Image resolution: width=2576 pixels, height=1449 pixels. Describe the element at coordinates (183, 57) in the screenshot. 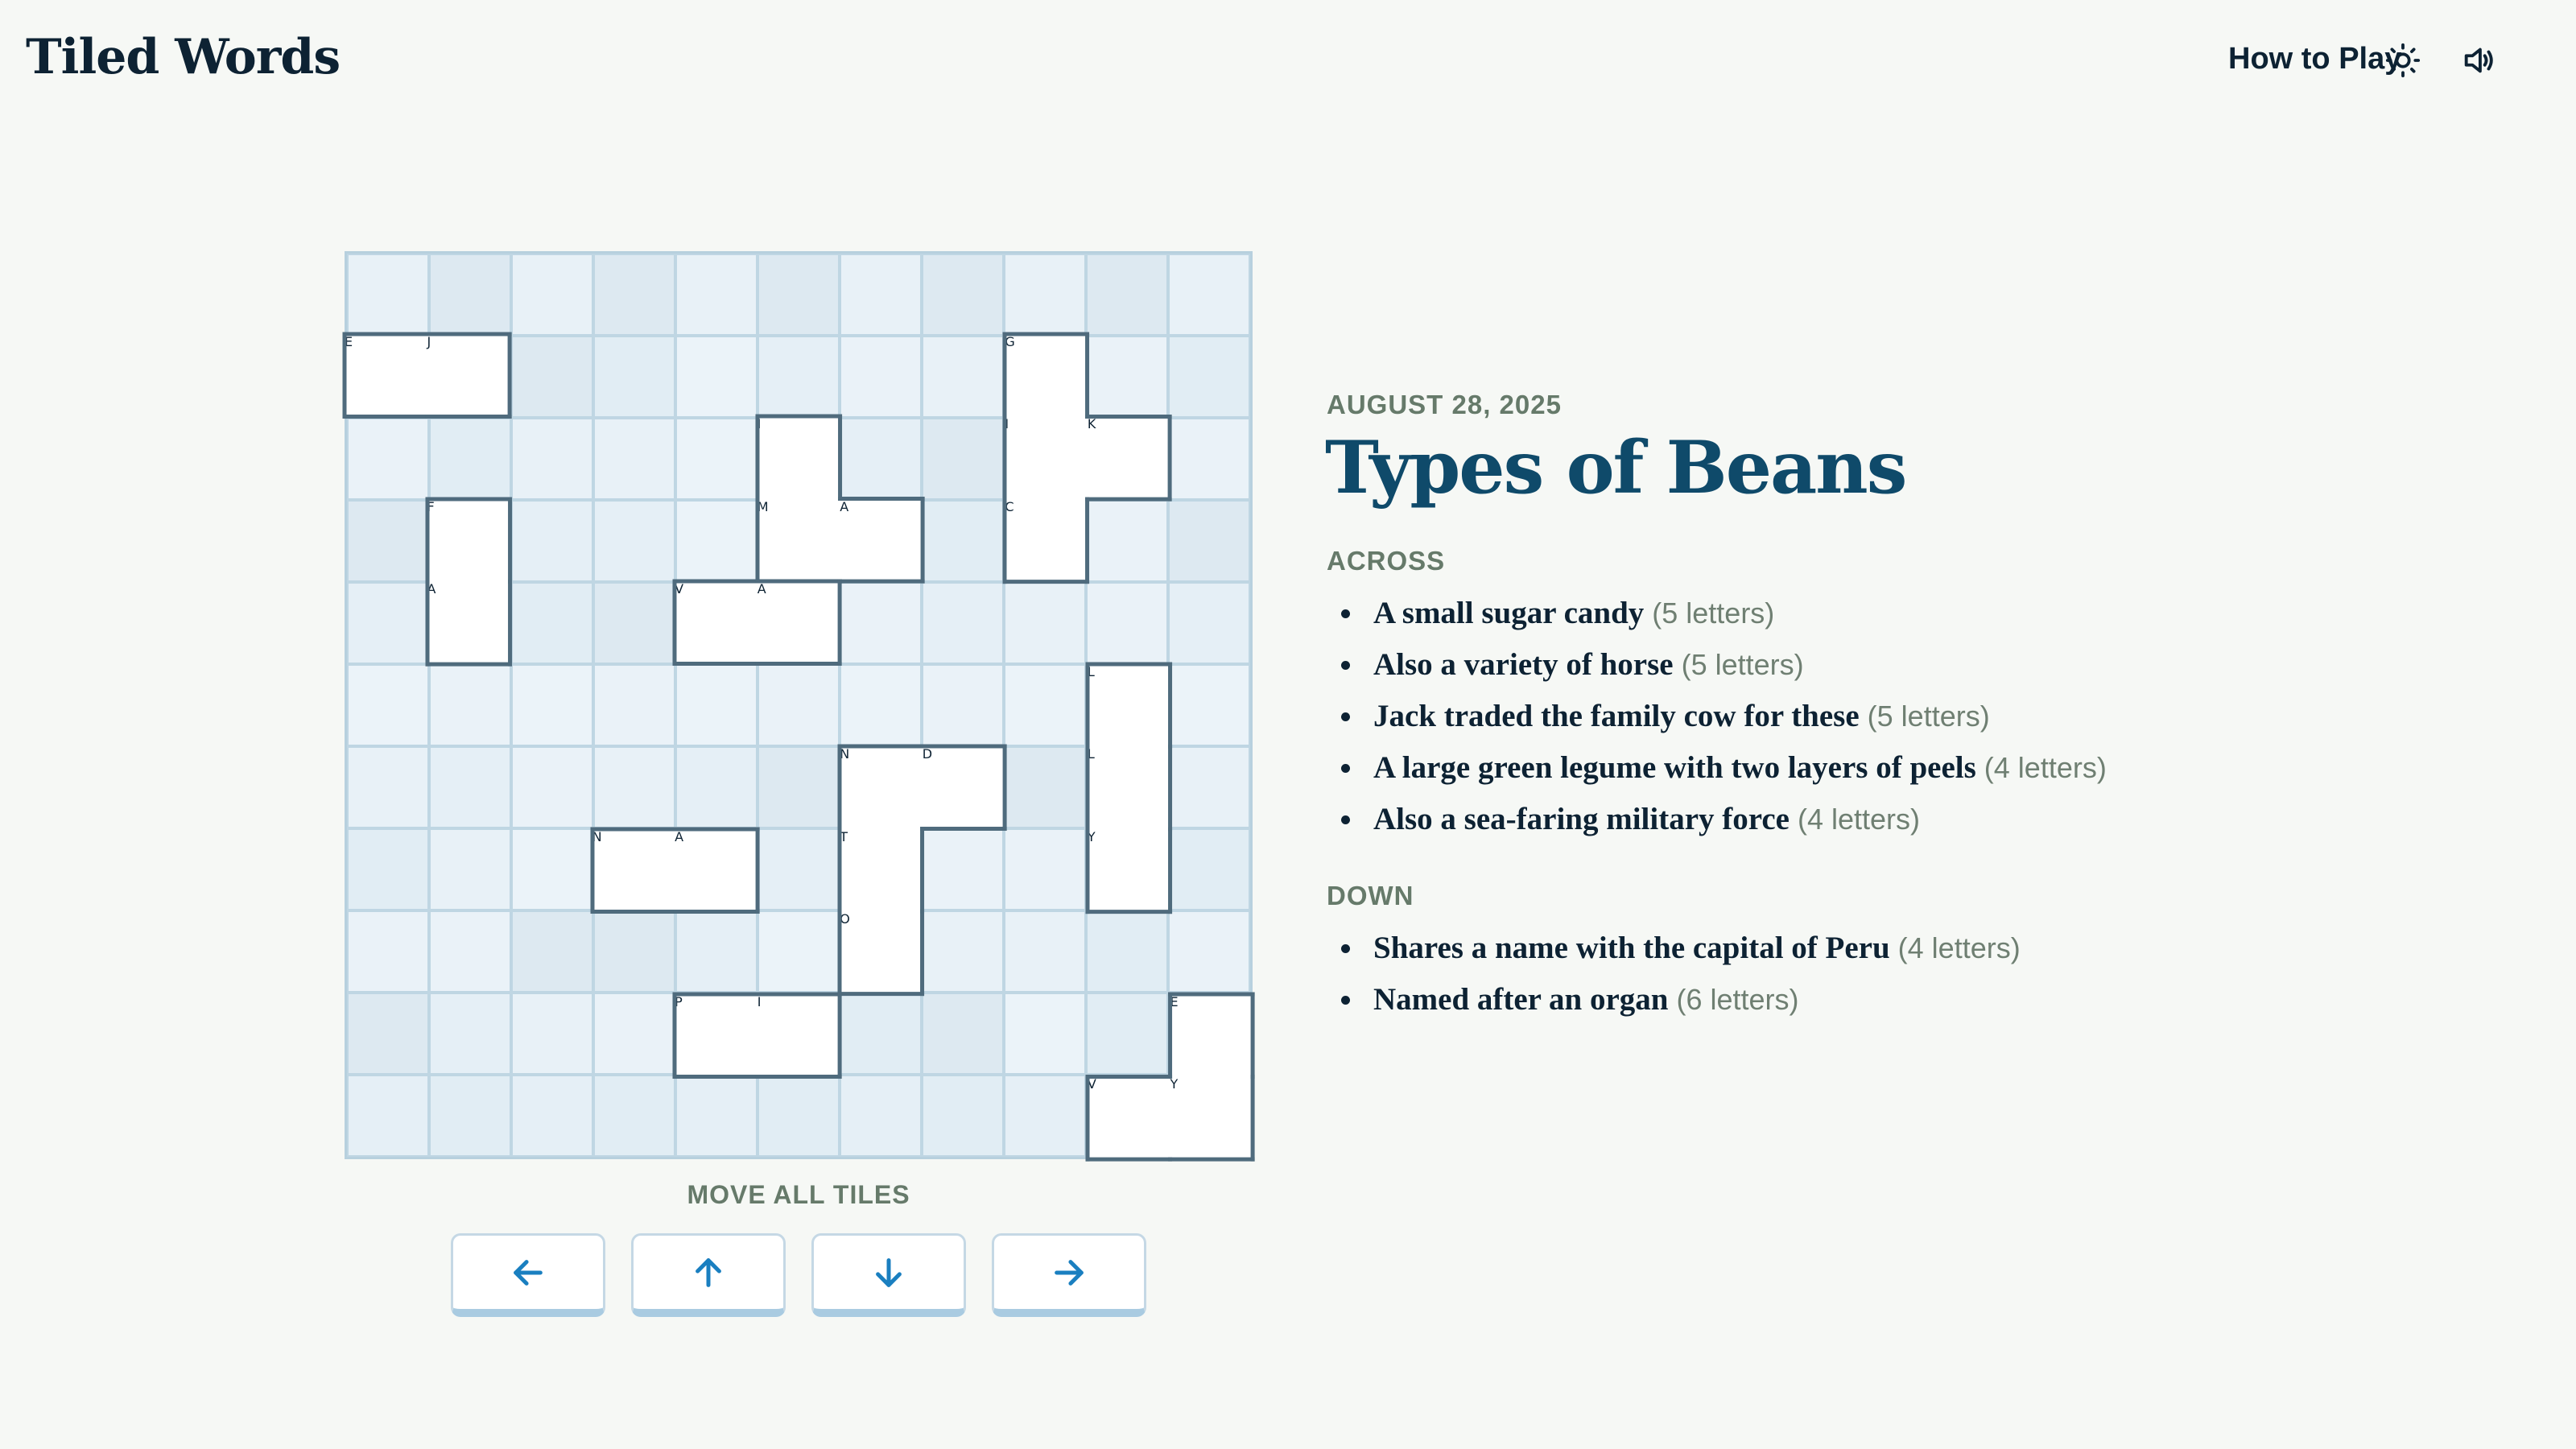

I see `app-title: Tiled Words` at that location.